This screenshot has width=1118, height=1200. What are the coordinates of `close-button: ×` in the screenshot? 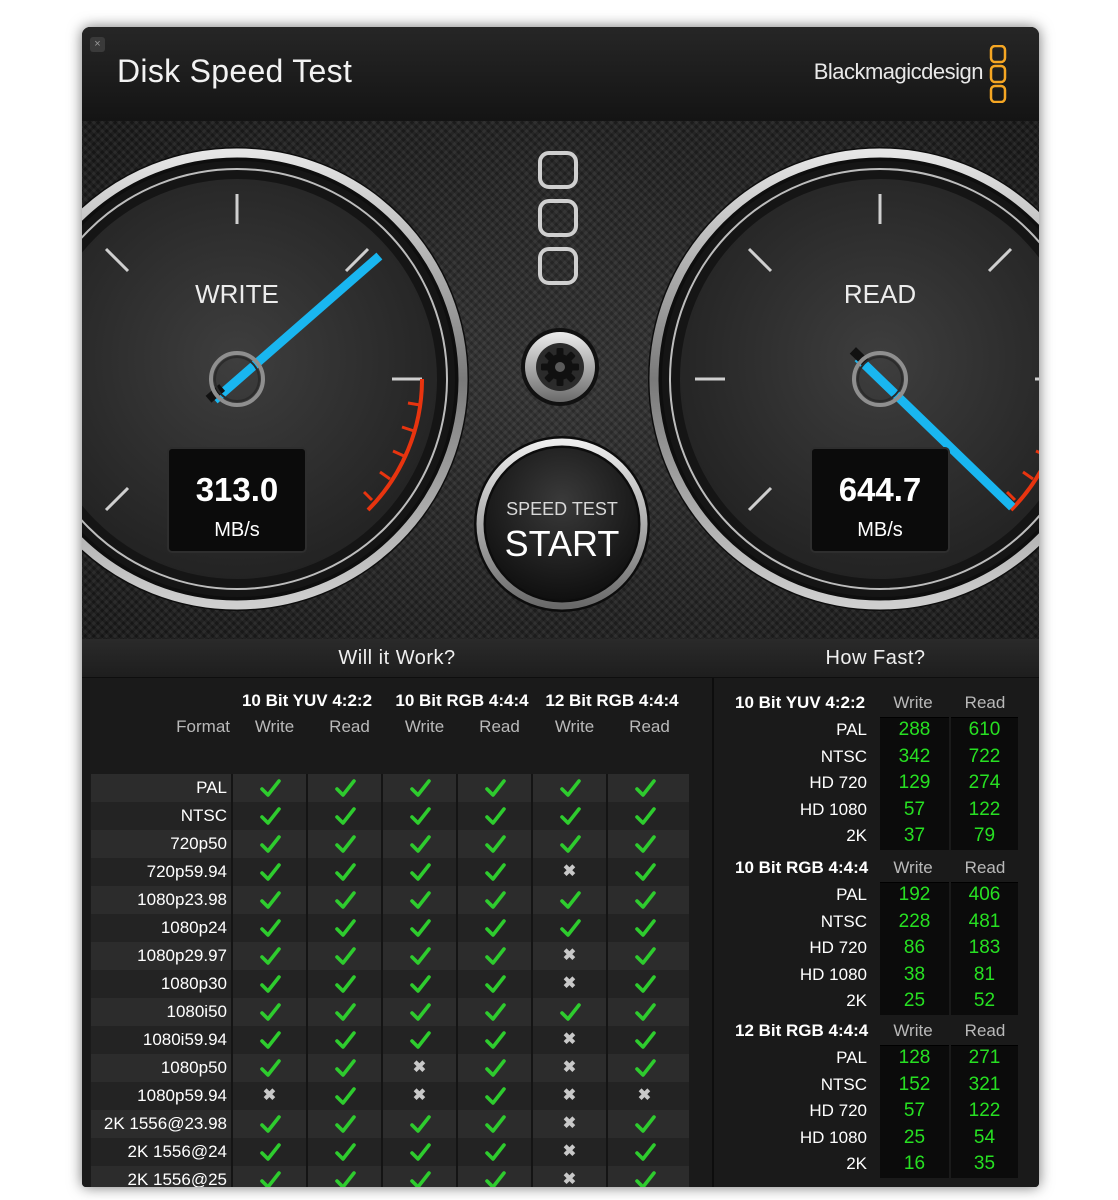 It's located at (97, 44).